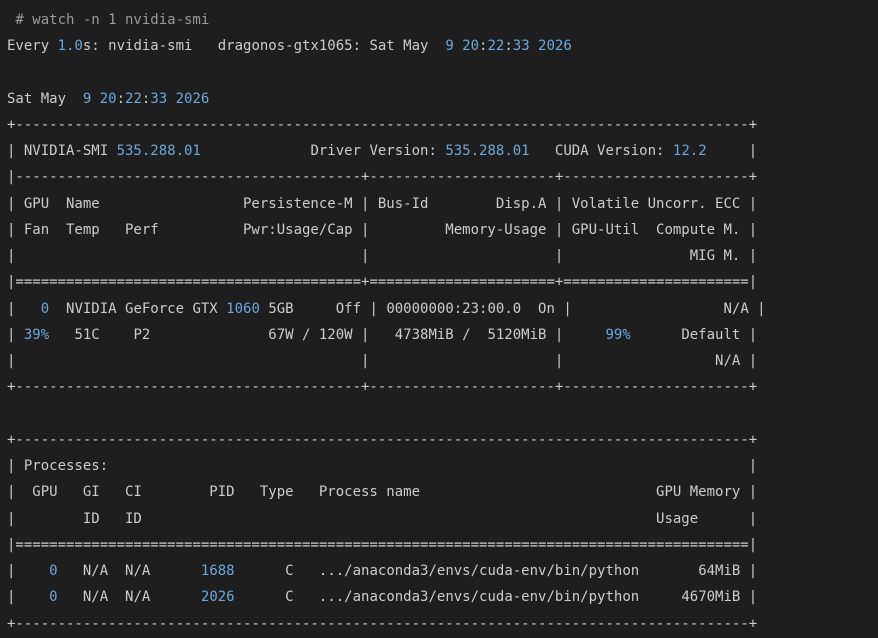 Image resolution: width=878 pixels, height=638 pixels. Describe the element at coordinates (323, 151) in the screenshot. I see `terminal-text-segment: Driver Version:` at that location.